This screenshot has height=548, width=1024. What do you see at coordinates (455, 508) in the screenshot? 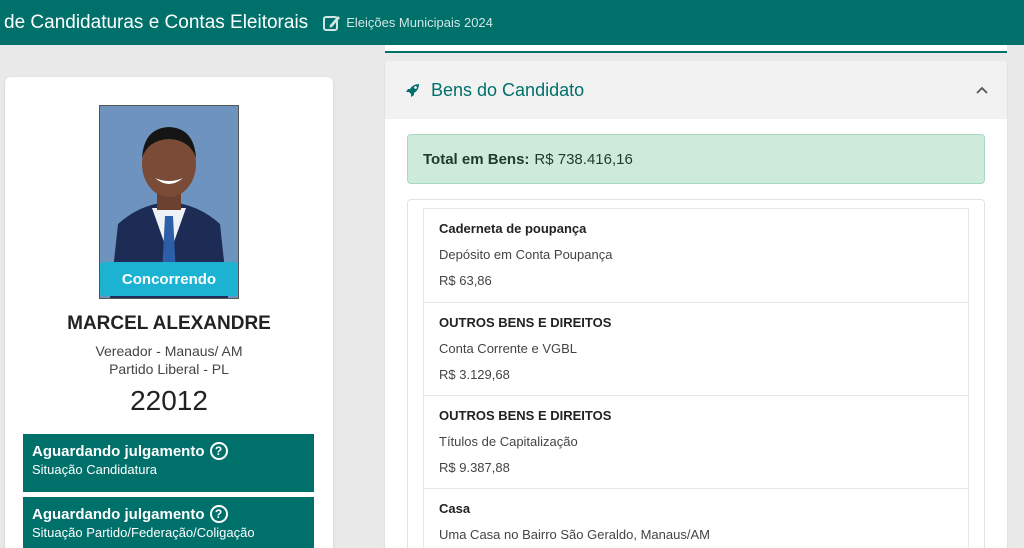
I see `item-type: Casa` at bounding box center [455, 508].